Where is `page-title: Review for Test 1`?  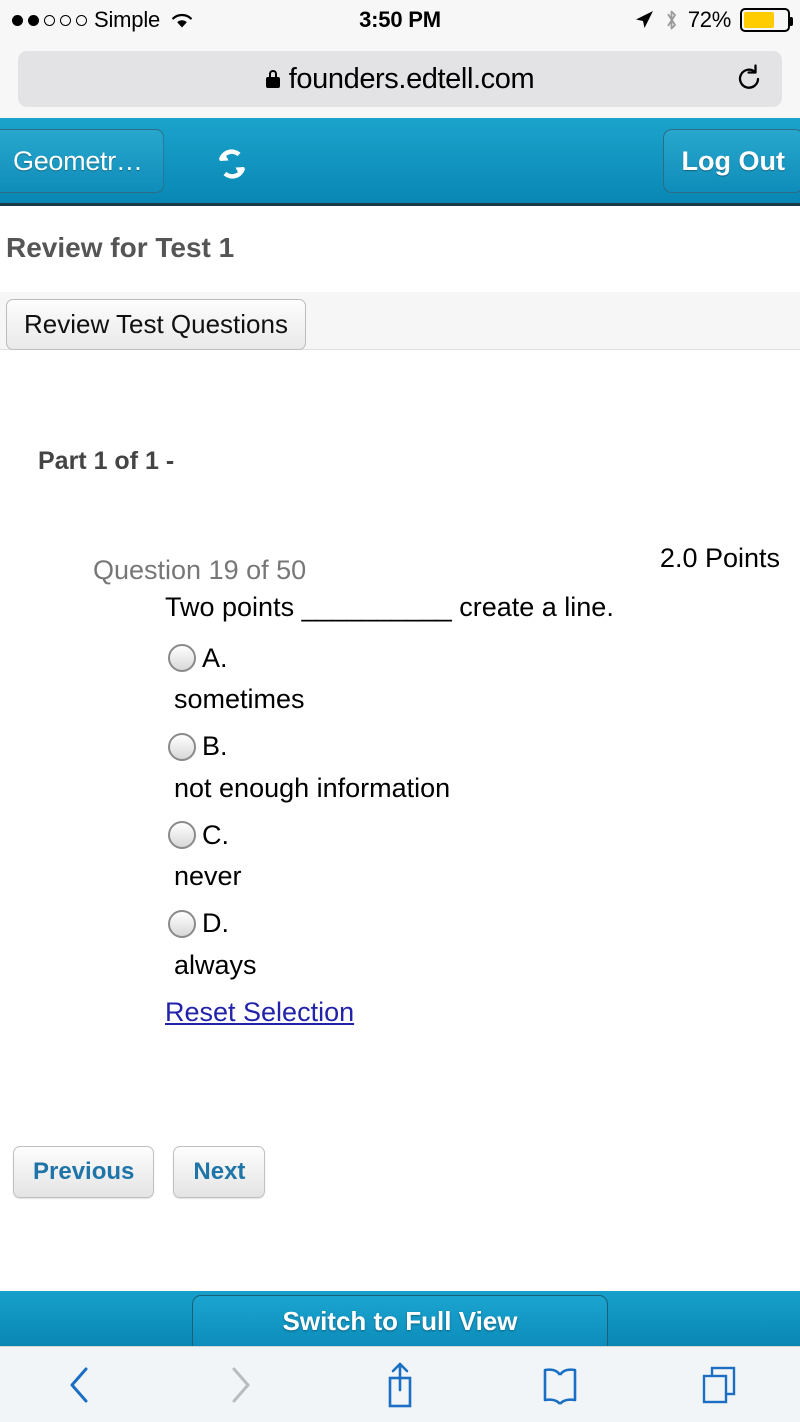
page-title: Review for Test 1 is located at coordinates (120, 247).